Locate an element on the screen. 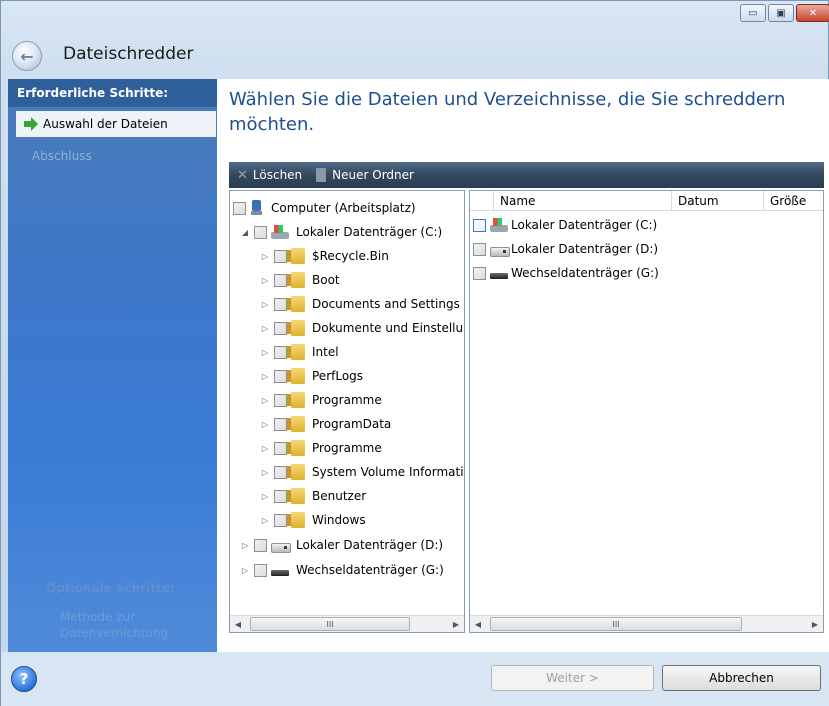 The height and width of the screenshot is (706, 829). column-header-name: Name is located at coordinates (583, 201).